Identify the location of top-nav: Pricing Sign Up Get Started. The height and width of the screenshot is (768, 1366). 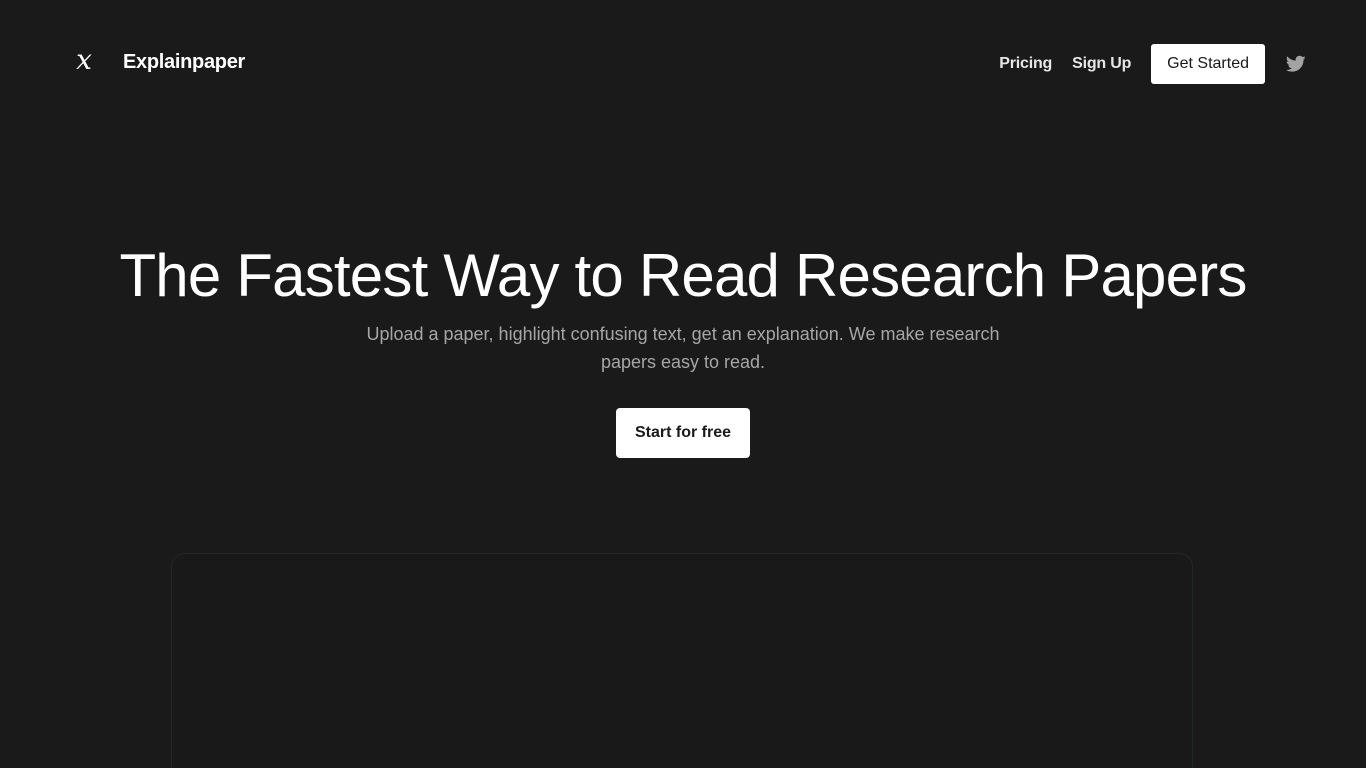
(1153, 64).